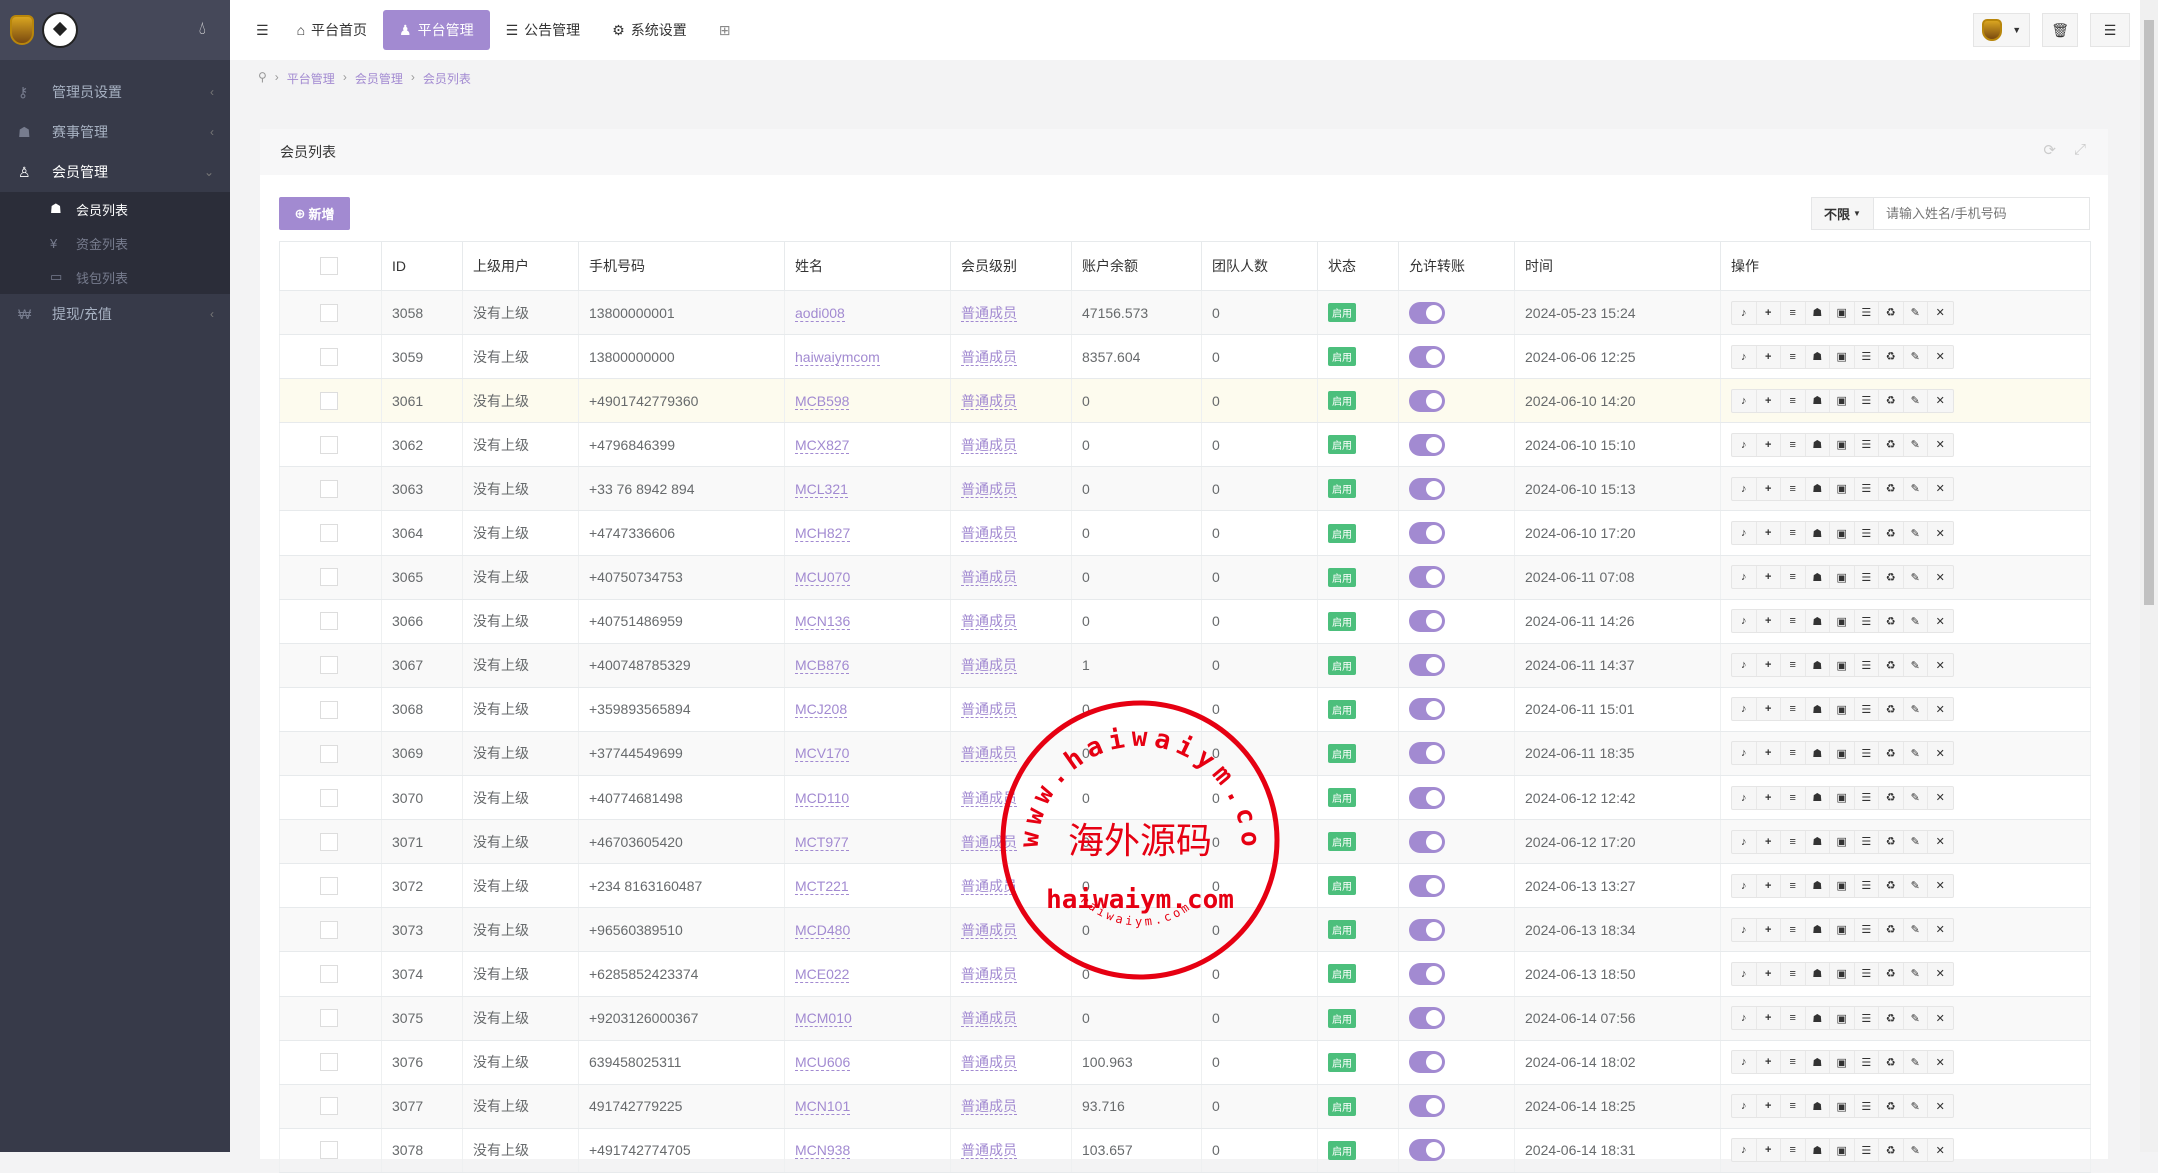 This screenshot has height=1173, width=2158. I want to click on sidebar-item-members: ♙ 会员管理 ⌄, so click(115, 172).